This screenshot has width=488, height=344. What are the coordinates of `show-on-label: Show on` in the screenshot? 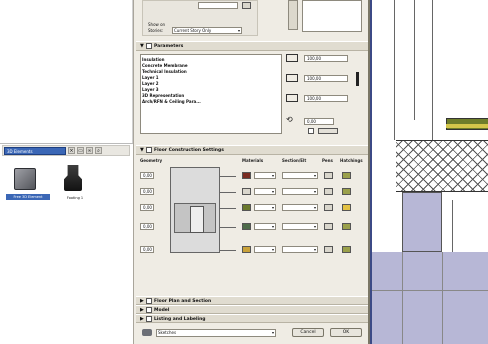 It's located at (157, 24).